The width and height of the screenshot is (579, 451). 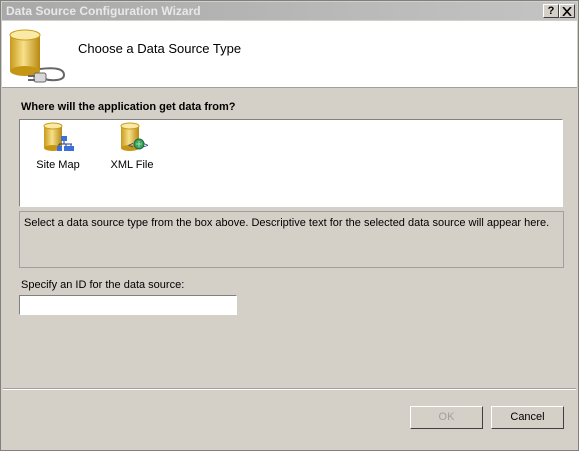 What do you see at coordinates (289, 54) in the screenshot?
I see `wizard-header: Choose a Data Source Type` at bounding box center [289, 54].